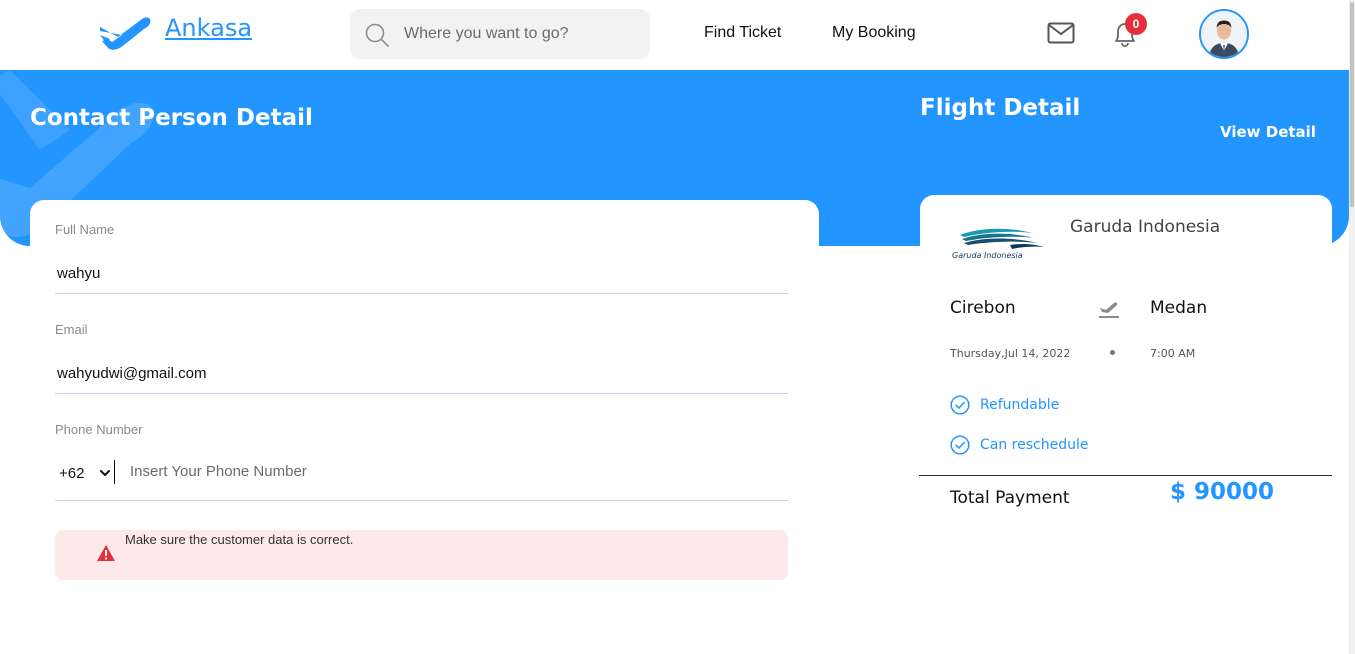 The image size is (1355, 654). I want to click on separator-dot, so click(1112, 352).